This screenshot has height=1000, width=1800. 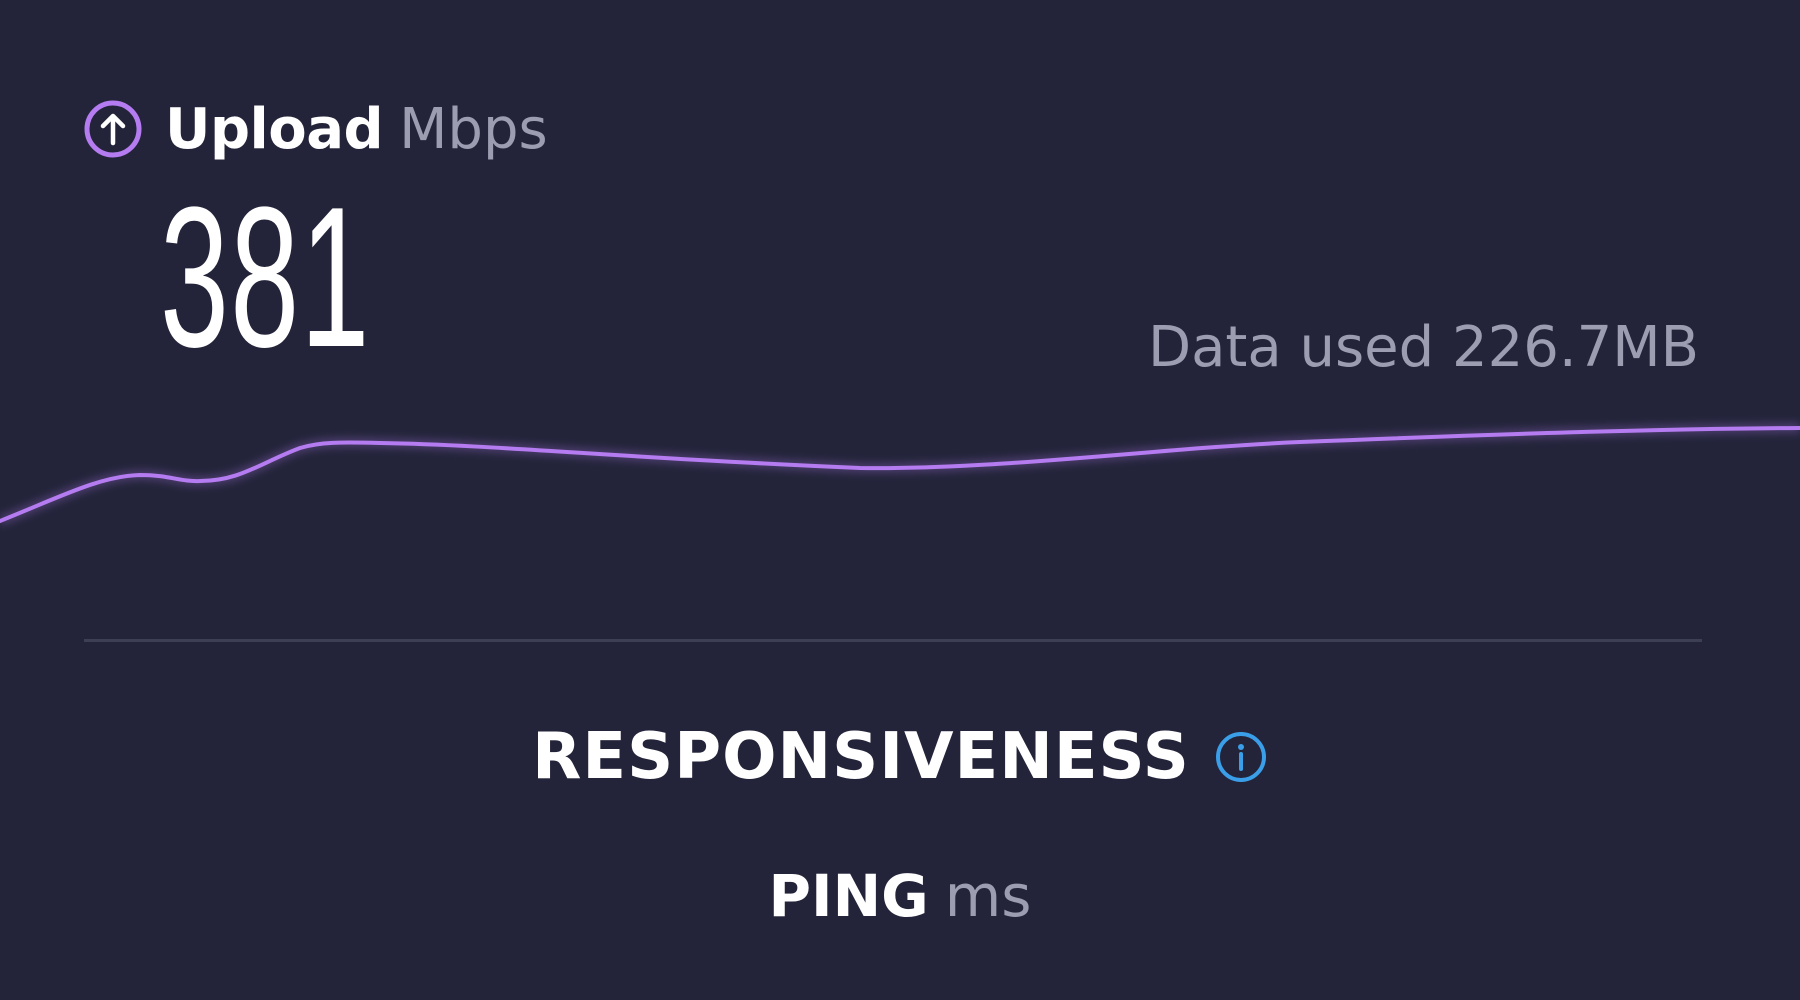 What do you see at coordinates (265, 277) in the screenshot?
I see `upload-speed-value: 381` at bounding box center [265, 277].